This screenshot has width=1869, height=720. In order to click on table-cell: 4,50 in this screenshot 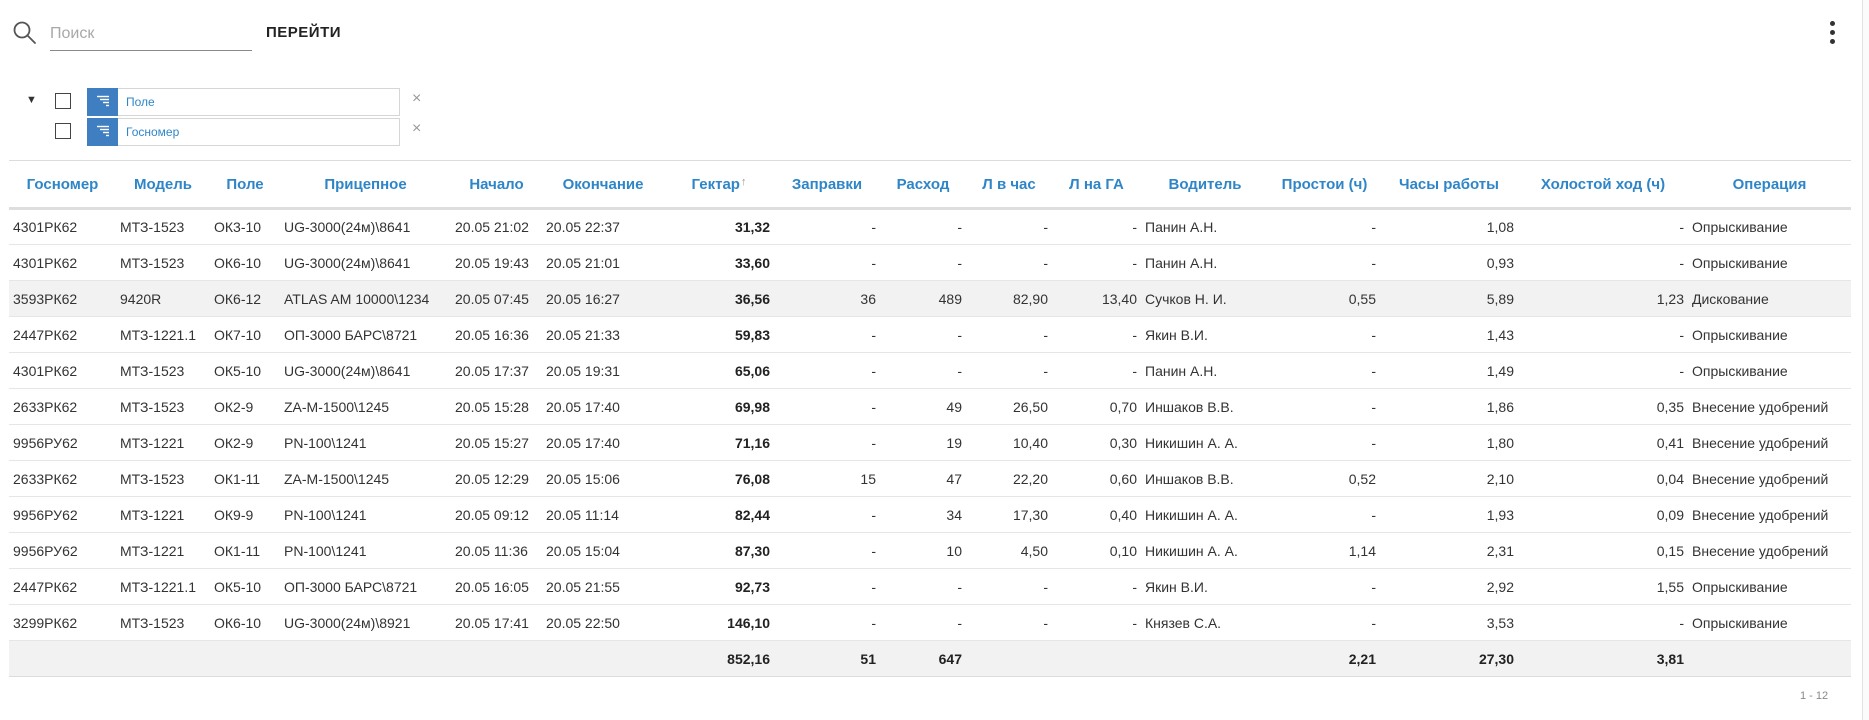, I will do `click(1034, 550)`.